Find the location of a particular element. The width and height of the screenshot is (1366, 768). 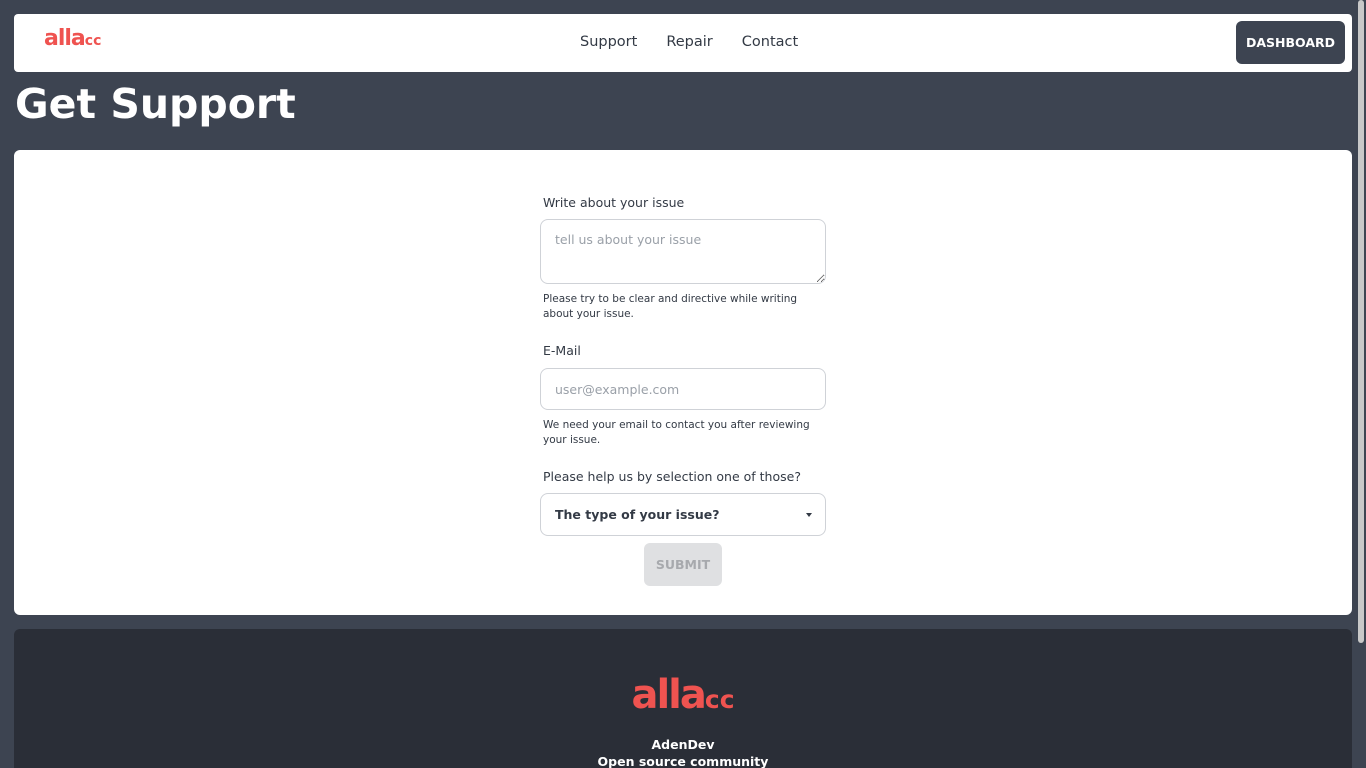

email-label: E-Mail is located at coordinates (562, 350).